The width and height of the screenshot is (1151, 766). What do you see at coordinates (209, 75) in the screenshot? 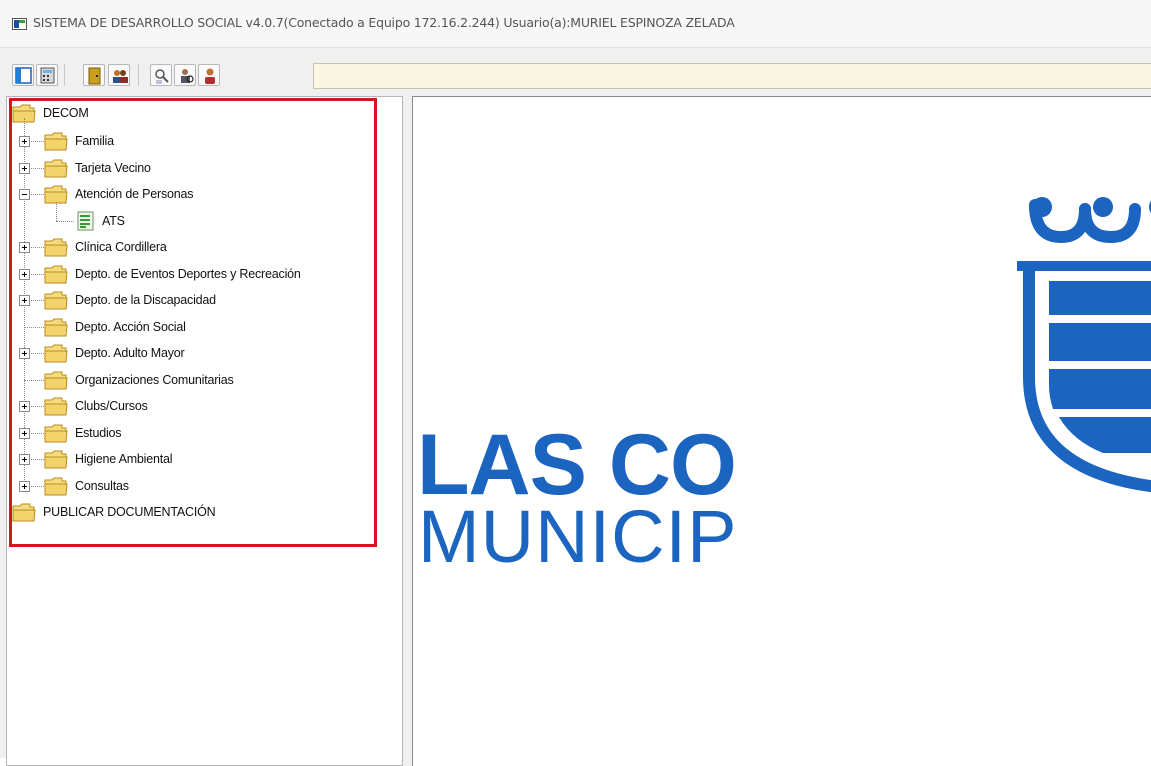
I see `person-icon` at bounding box center [209, 75].